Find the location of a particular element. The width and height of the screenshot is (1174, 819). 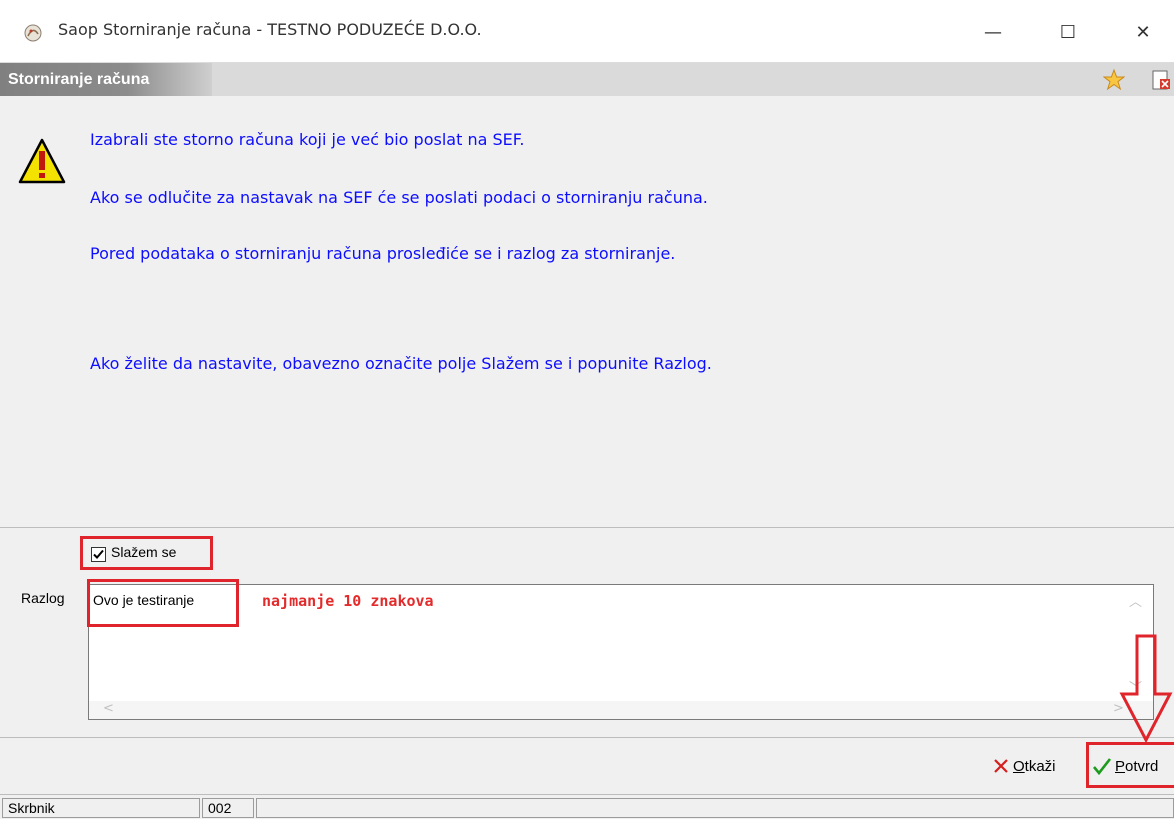

confirm-button: Potvrd is located at coordinates (1125, 766).